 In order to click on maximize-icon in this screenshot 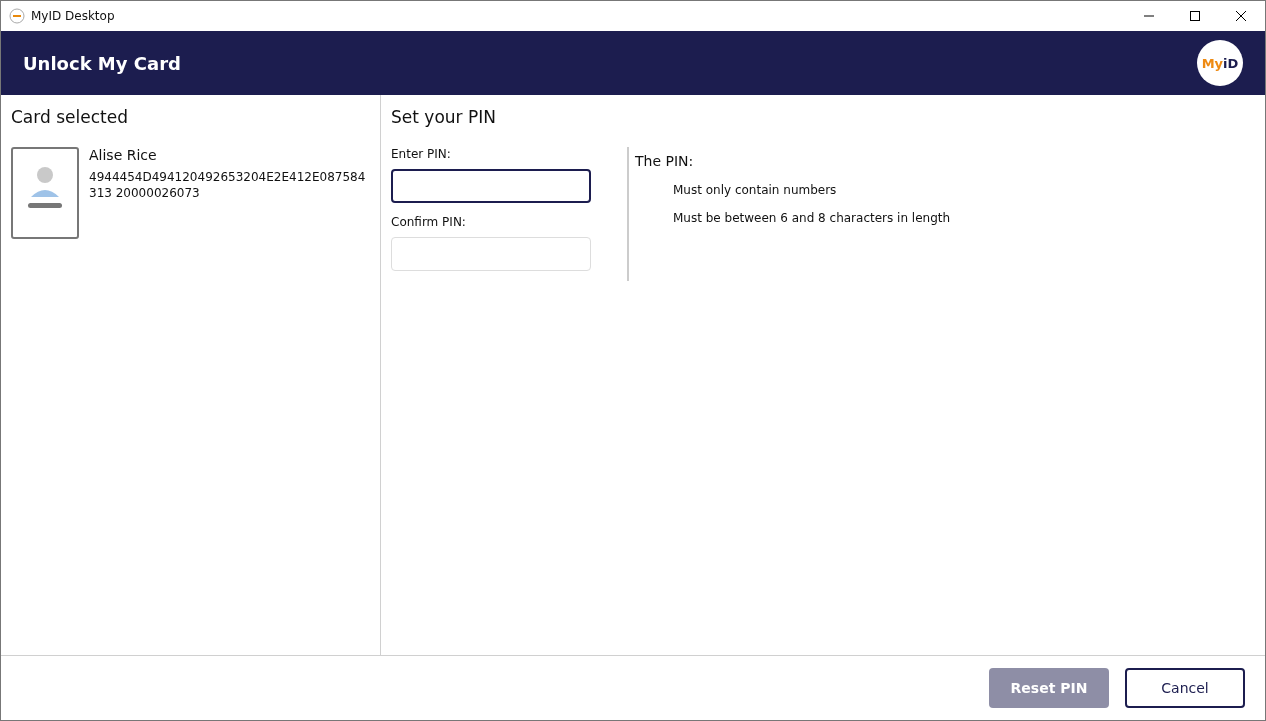, I will do `click(1195, 16)`.